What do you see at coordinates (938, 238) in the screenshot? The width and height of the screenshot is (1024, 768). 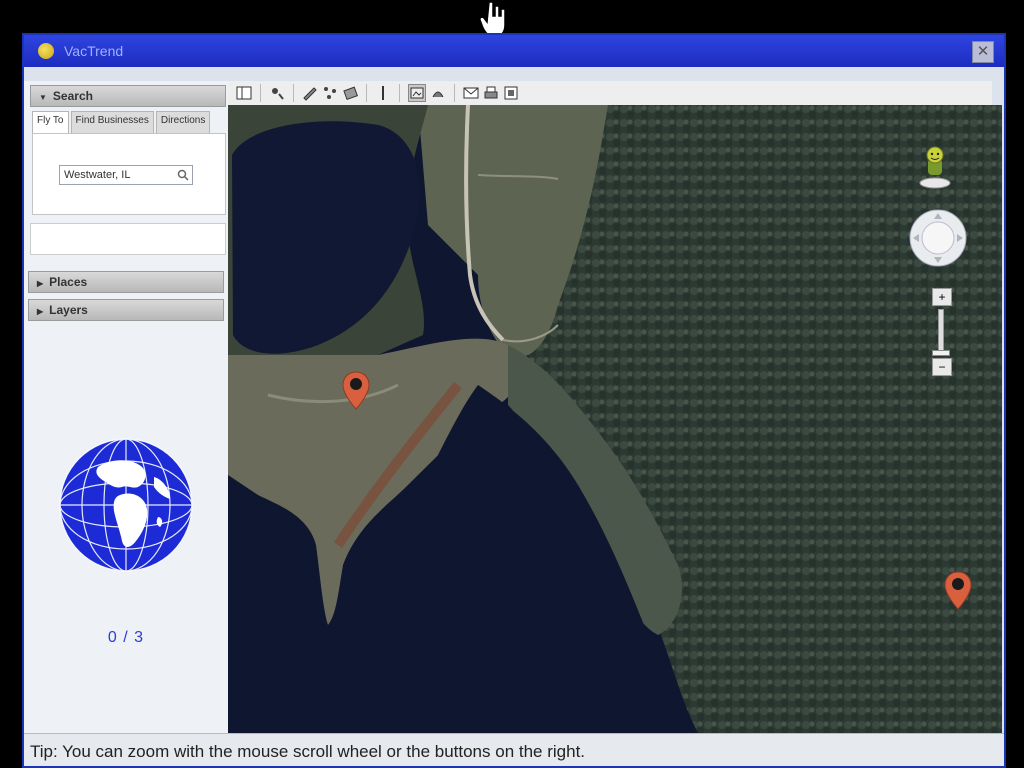 I see `navigation-ring-icon` at bounding box center [938, 238].